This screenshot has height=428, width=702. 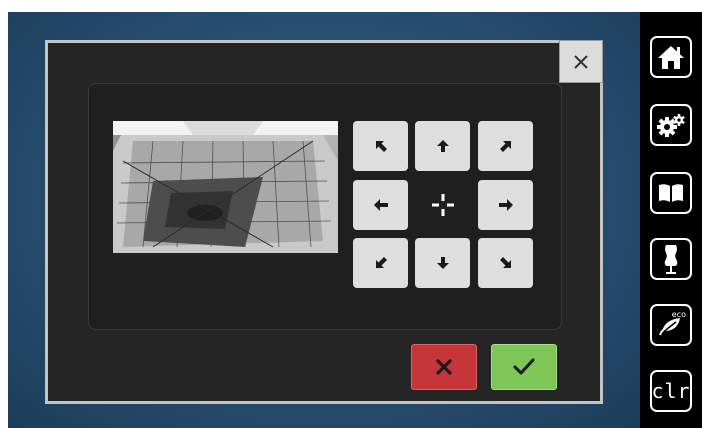 I want to click on move-left-button, so click(x=380, y=205).